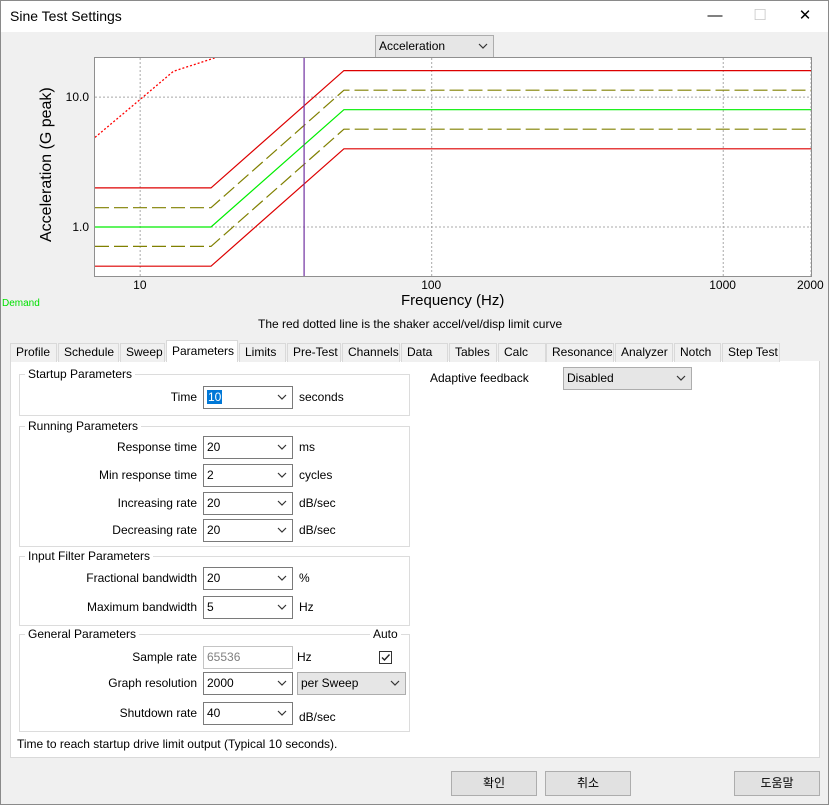  Describe the element at coordinates (142, 352) in the screenshot. I see `tab-sweep: Sweep` at that location.